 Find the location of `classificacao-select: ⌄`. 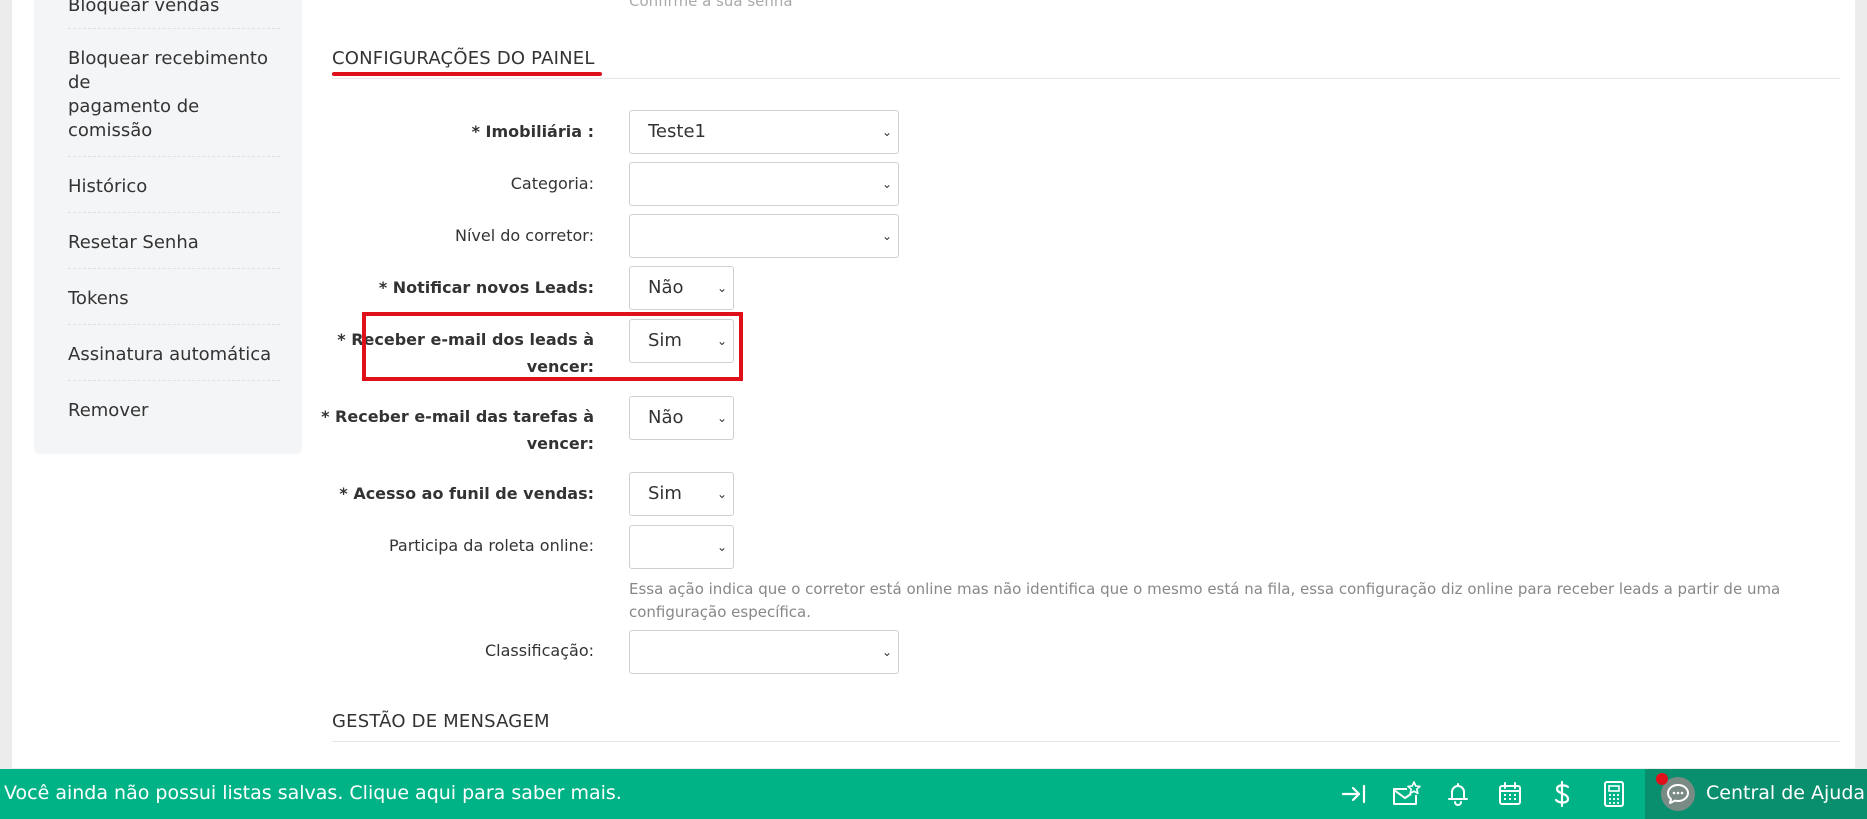

classificacao-select: ⌄ is located at coordinates (764, 652).